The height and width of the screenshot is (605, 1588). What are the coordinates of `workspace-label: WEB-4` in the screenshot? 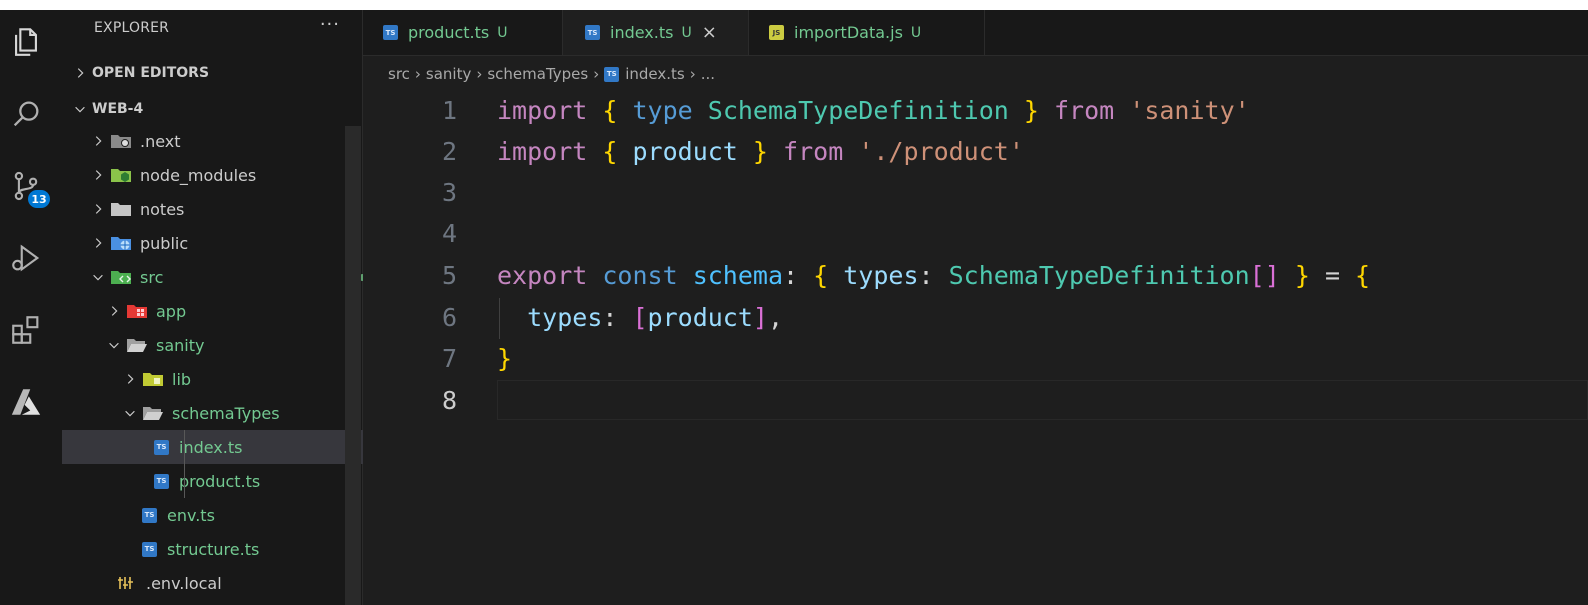 It's located at (118, 109).